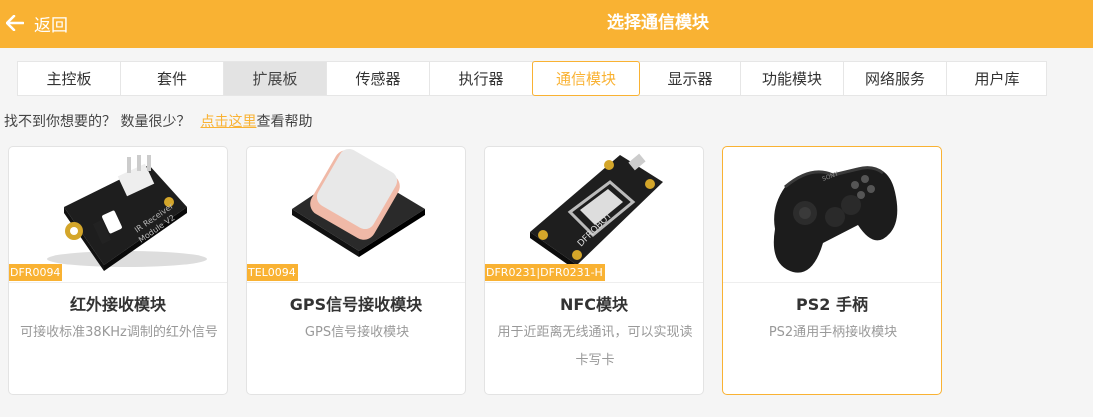  I want to click on gamepad-image: SONY, so click(832, 214).